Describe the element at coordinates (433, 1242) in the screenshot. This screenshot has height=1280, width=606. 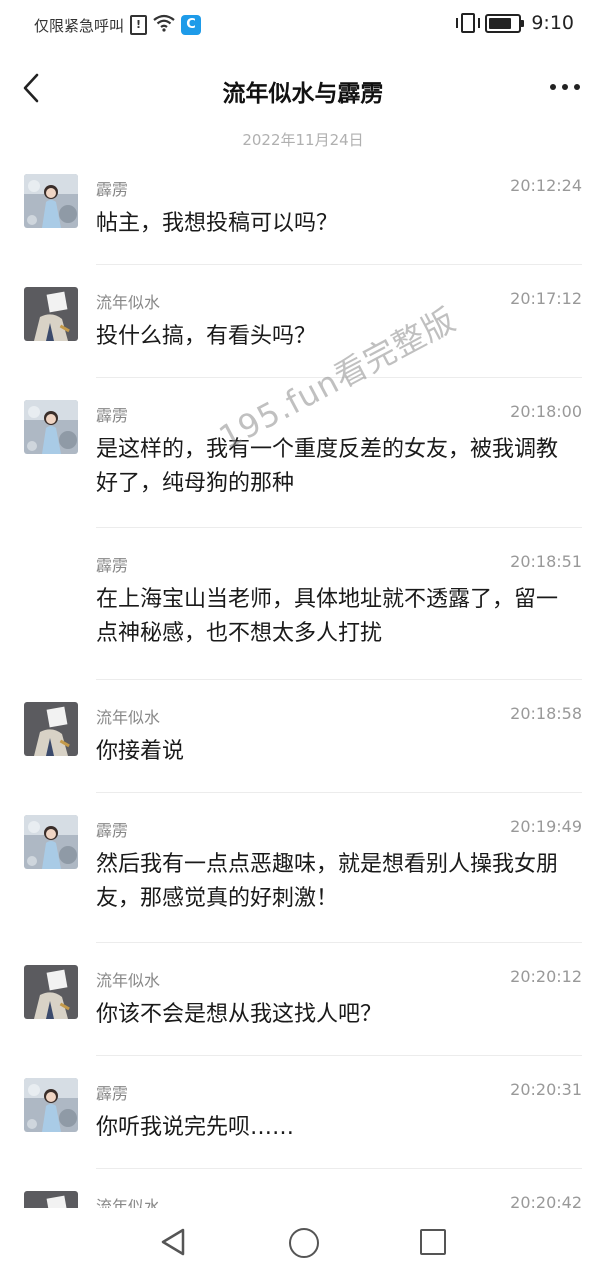
I see `nav-recents-icon` at that location.